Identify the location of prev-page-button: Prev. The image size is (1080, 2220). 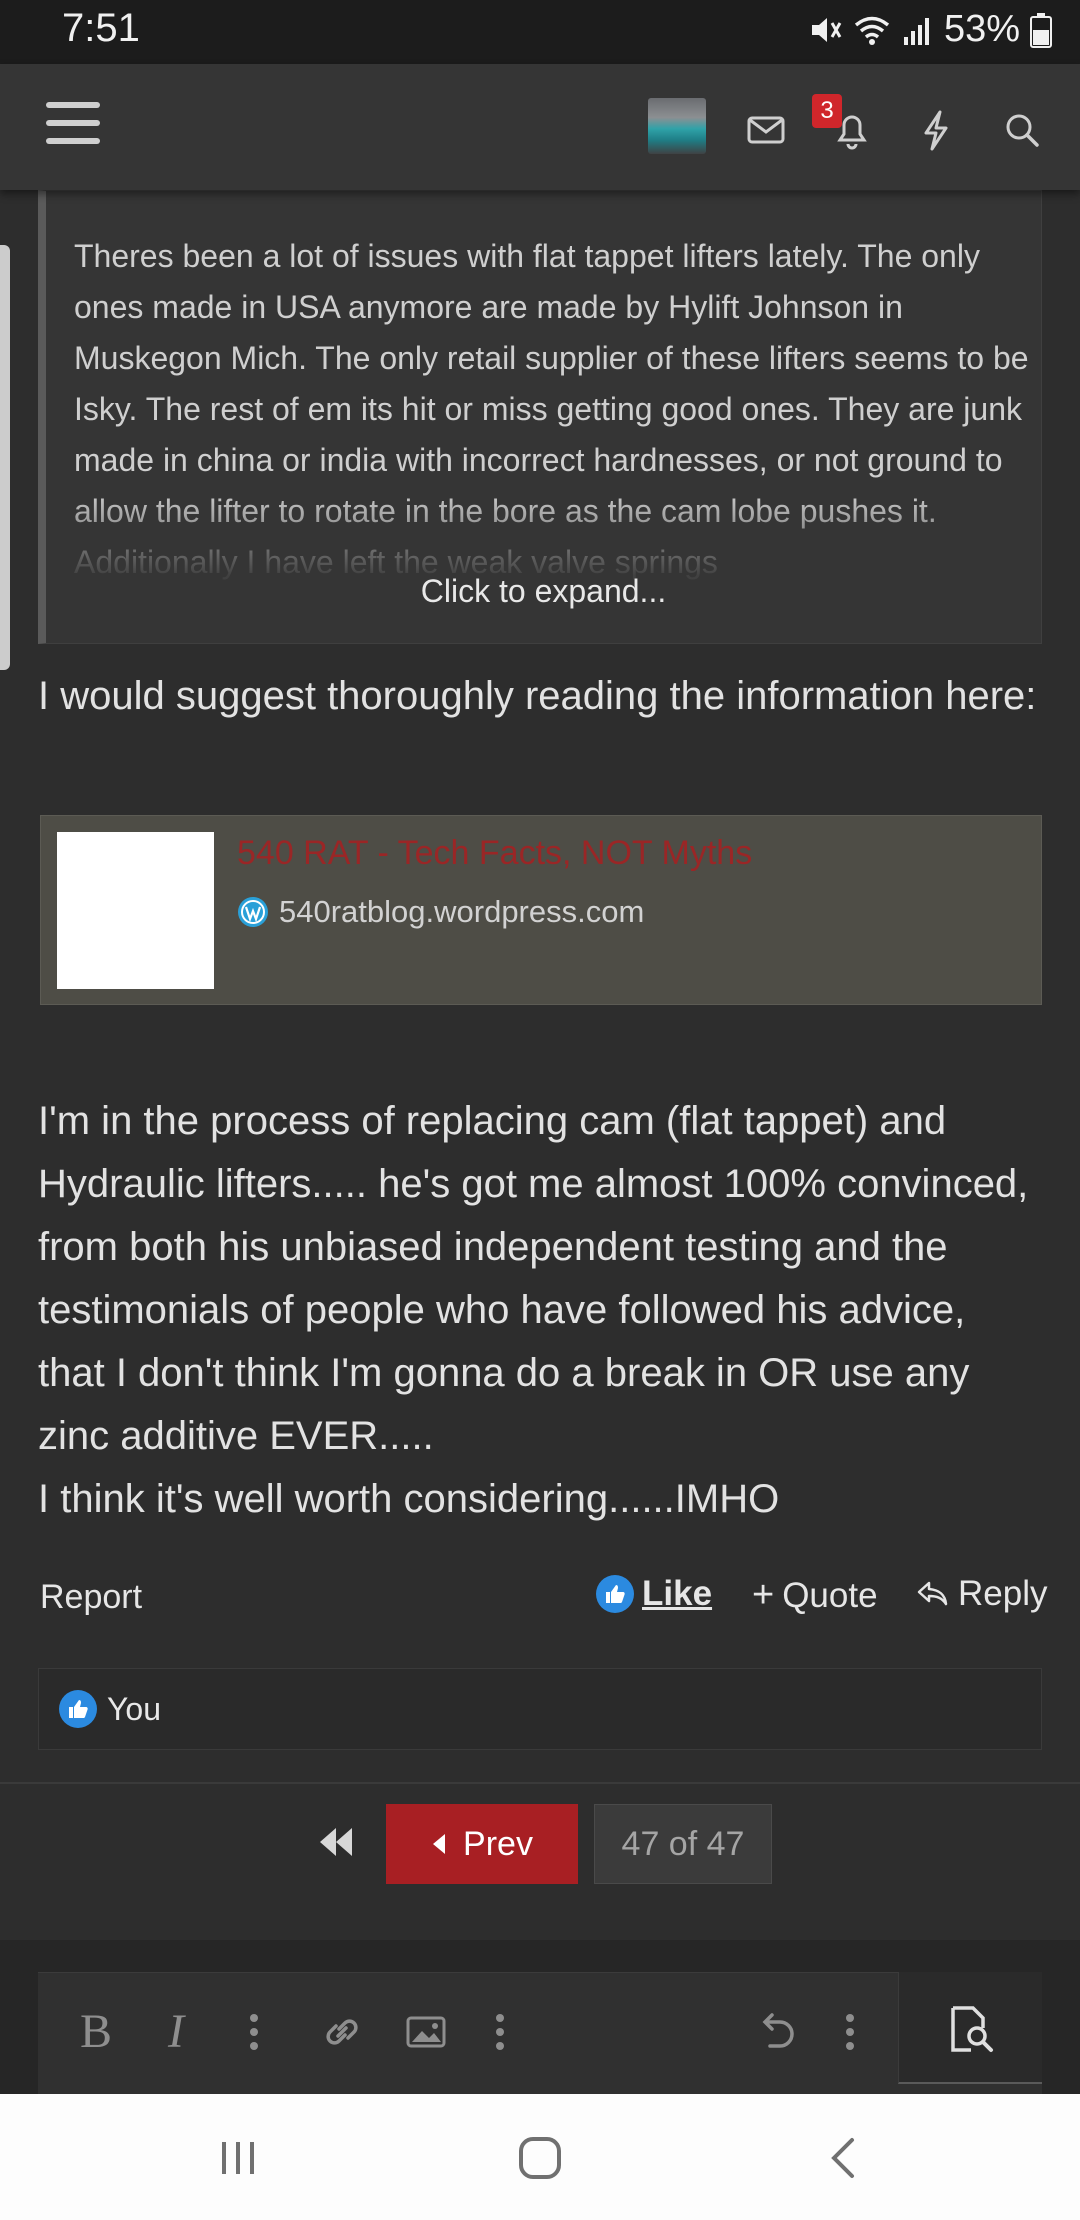
(482, 1844).